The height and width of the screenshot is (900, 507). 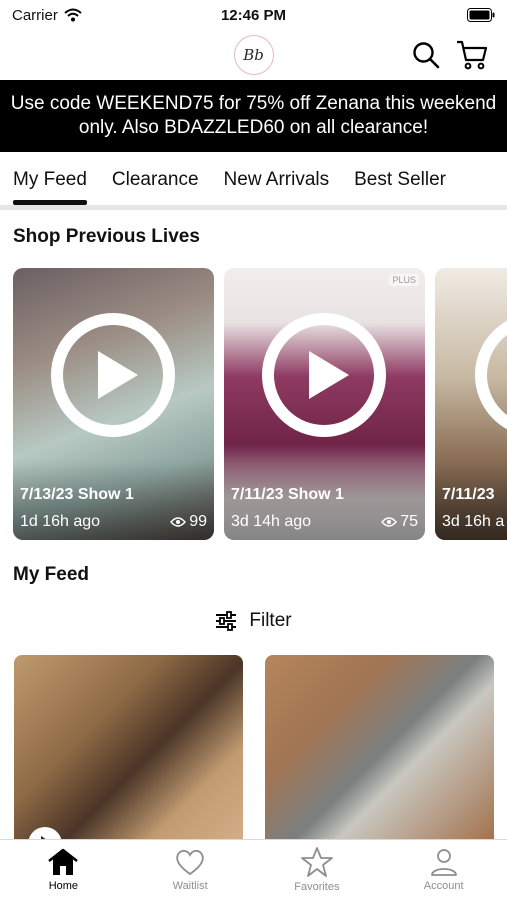 What do you see at coordinates (106, 236) in the screenshot?
I see `lives-section-title: Shop Previous Lives` at bounding box center [106, 236].